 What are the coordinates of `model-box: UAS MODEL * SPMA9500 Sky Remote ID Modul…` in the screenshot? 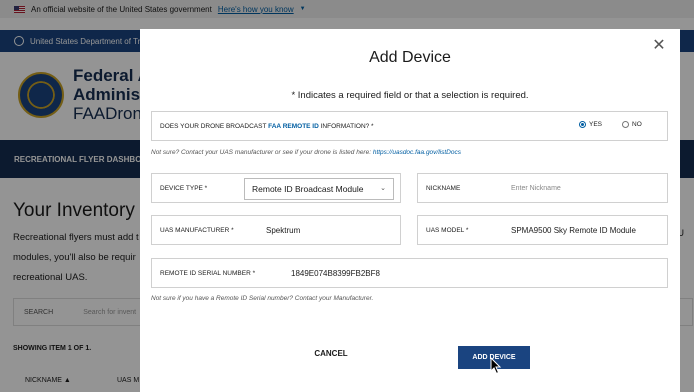 It's located at (542, 230).